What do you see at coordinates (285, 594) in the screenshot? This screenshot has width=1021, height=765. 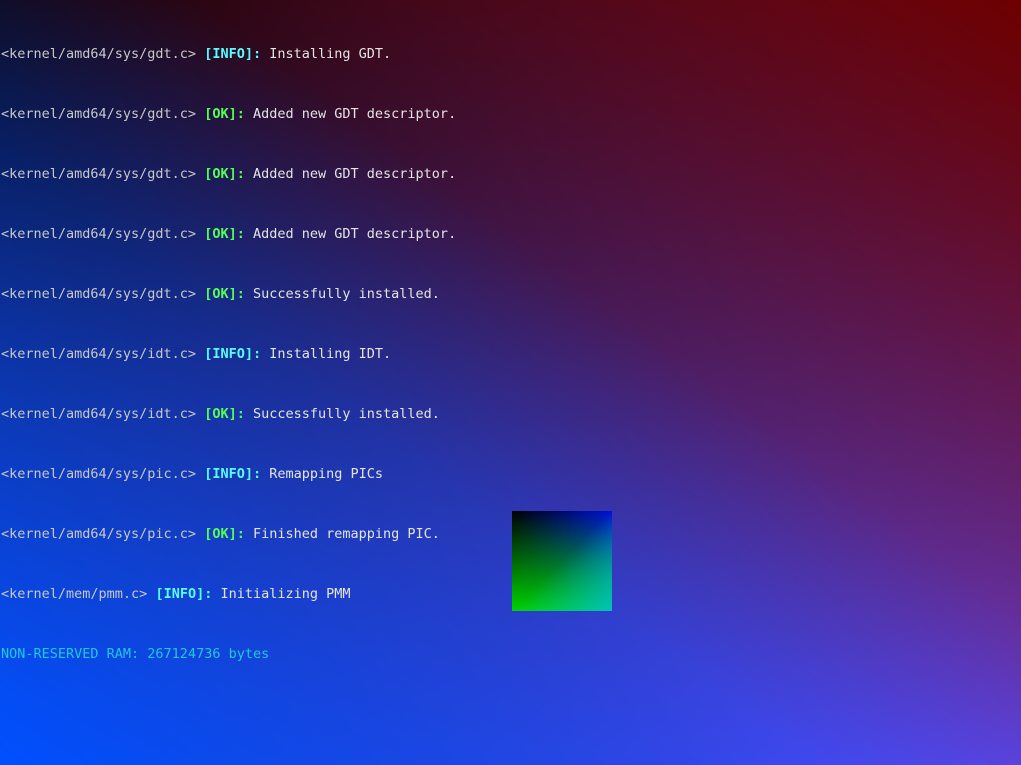 I see `log-message: Initializing PMM` at bounding box center [285, 594].